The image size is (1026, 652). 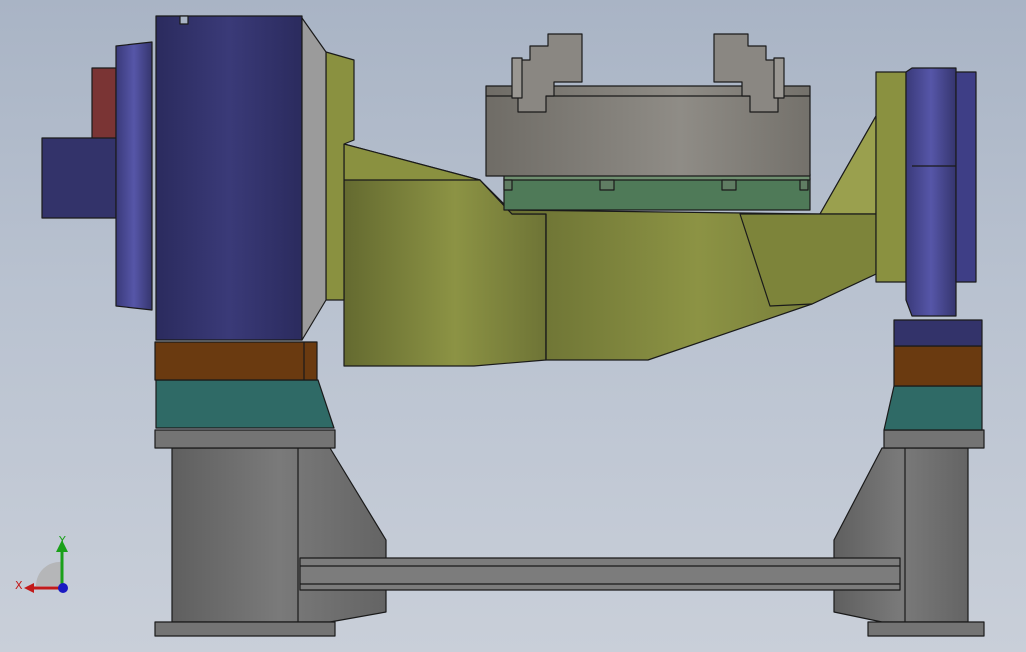 I want to click on right-stand, so click(x=909, y=533).